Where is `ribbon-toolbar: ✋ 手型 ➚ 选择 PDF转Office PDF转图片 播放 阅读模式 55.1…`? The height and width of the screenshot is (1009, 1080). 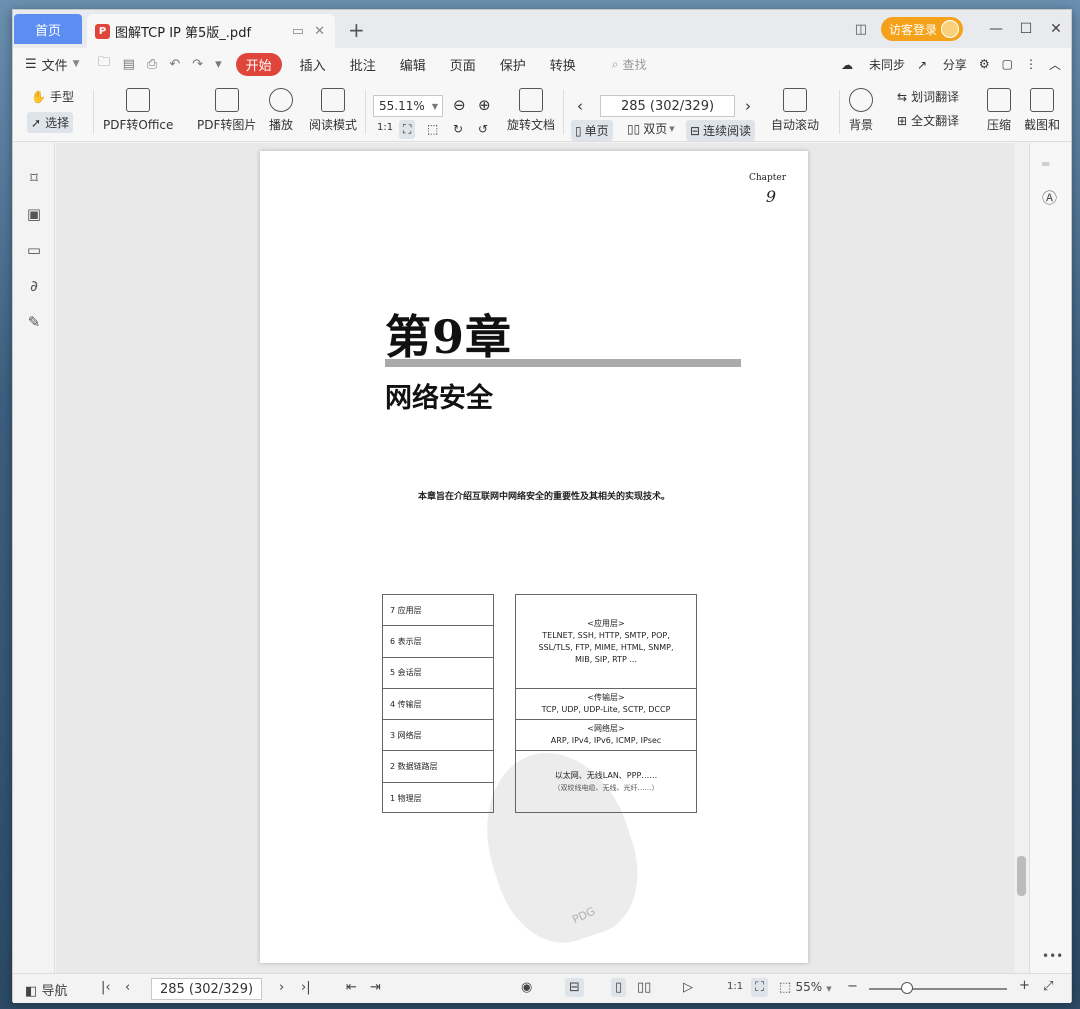 ribbon-toolbar: ✋ 手型 ➚ 选择 PDF转Office PDF转图片 播放 阅读模式 55.1… is located at coordinates (542, 111).